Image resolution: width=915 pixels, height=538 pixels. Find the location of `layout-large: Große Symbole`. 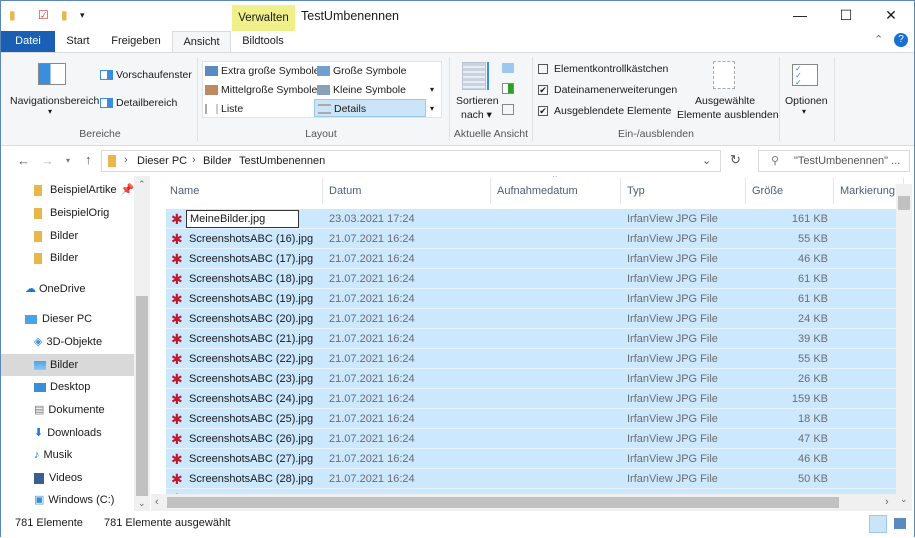

layout-large: Große Symbole is located at coordinates (362, 71).